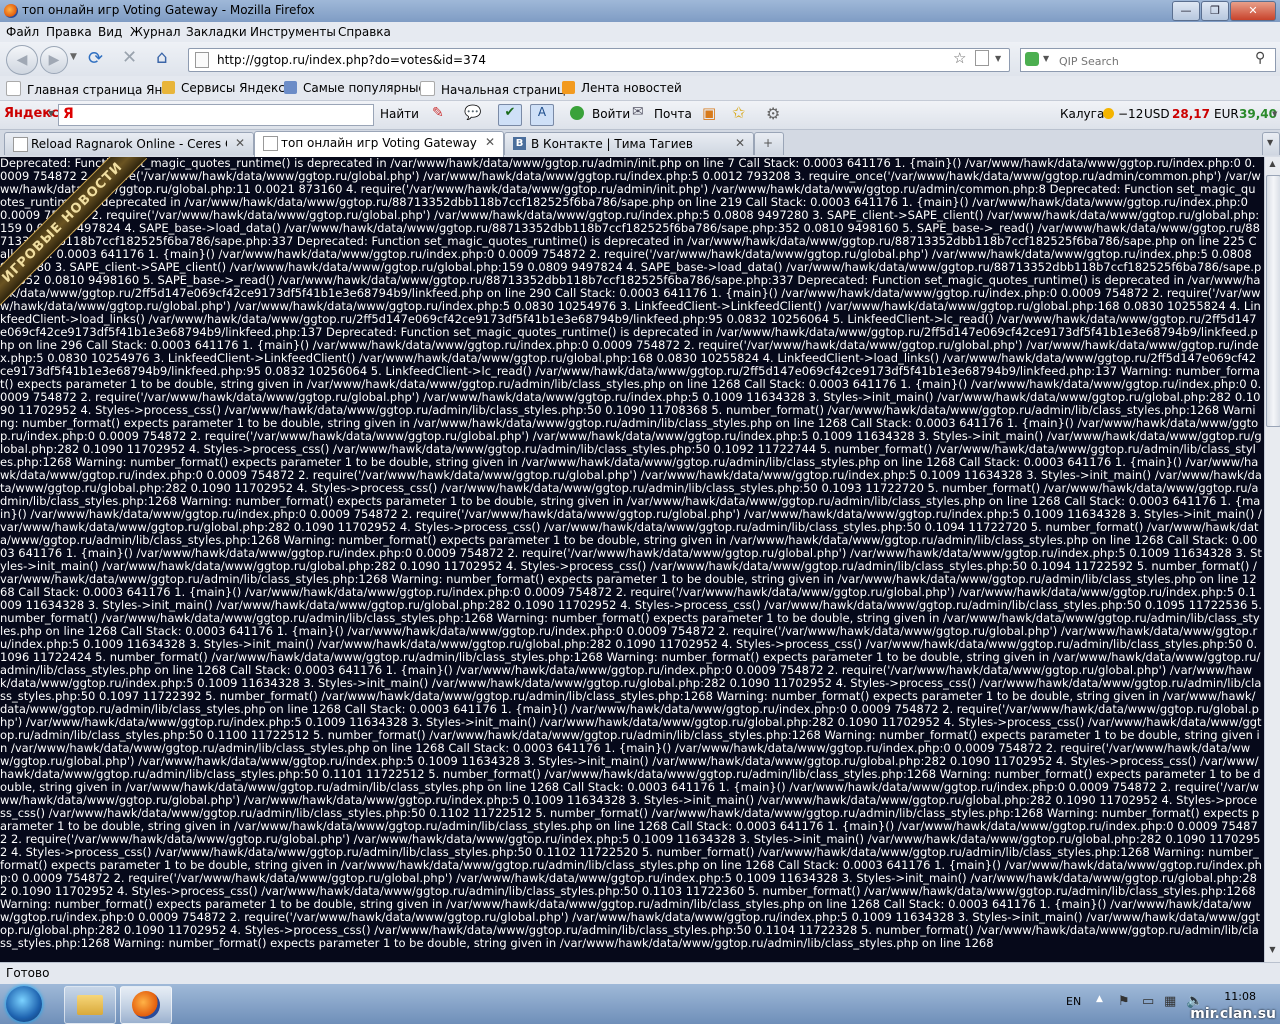  I want to click on bookmark-yandex-services: Сервисы Яндекса, so click(227, 88).